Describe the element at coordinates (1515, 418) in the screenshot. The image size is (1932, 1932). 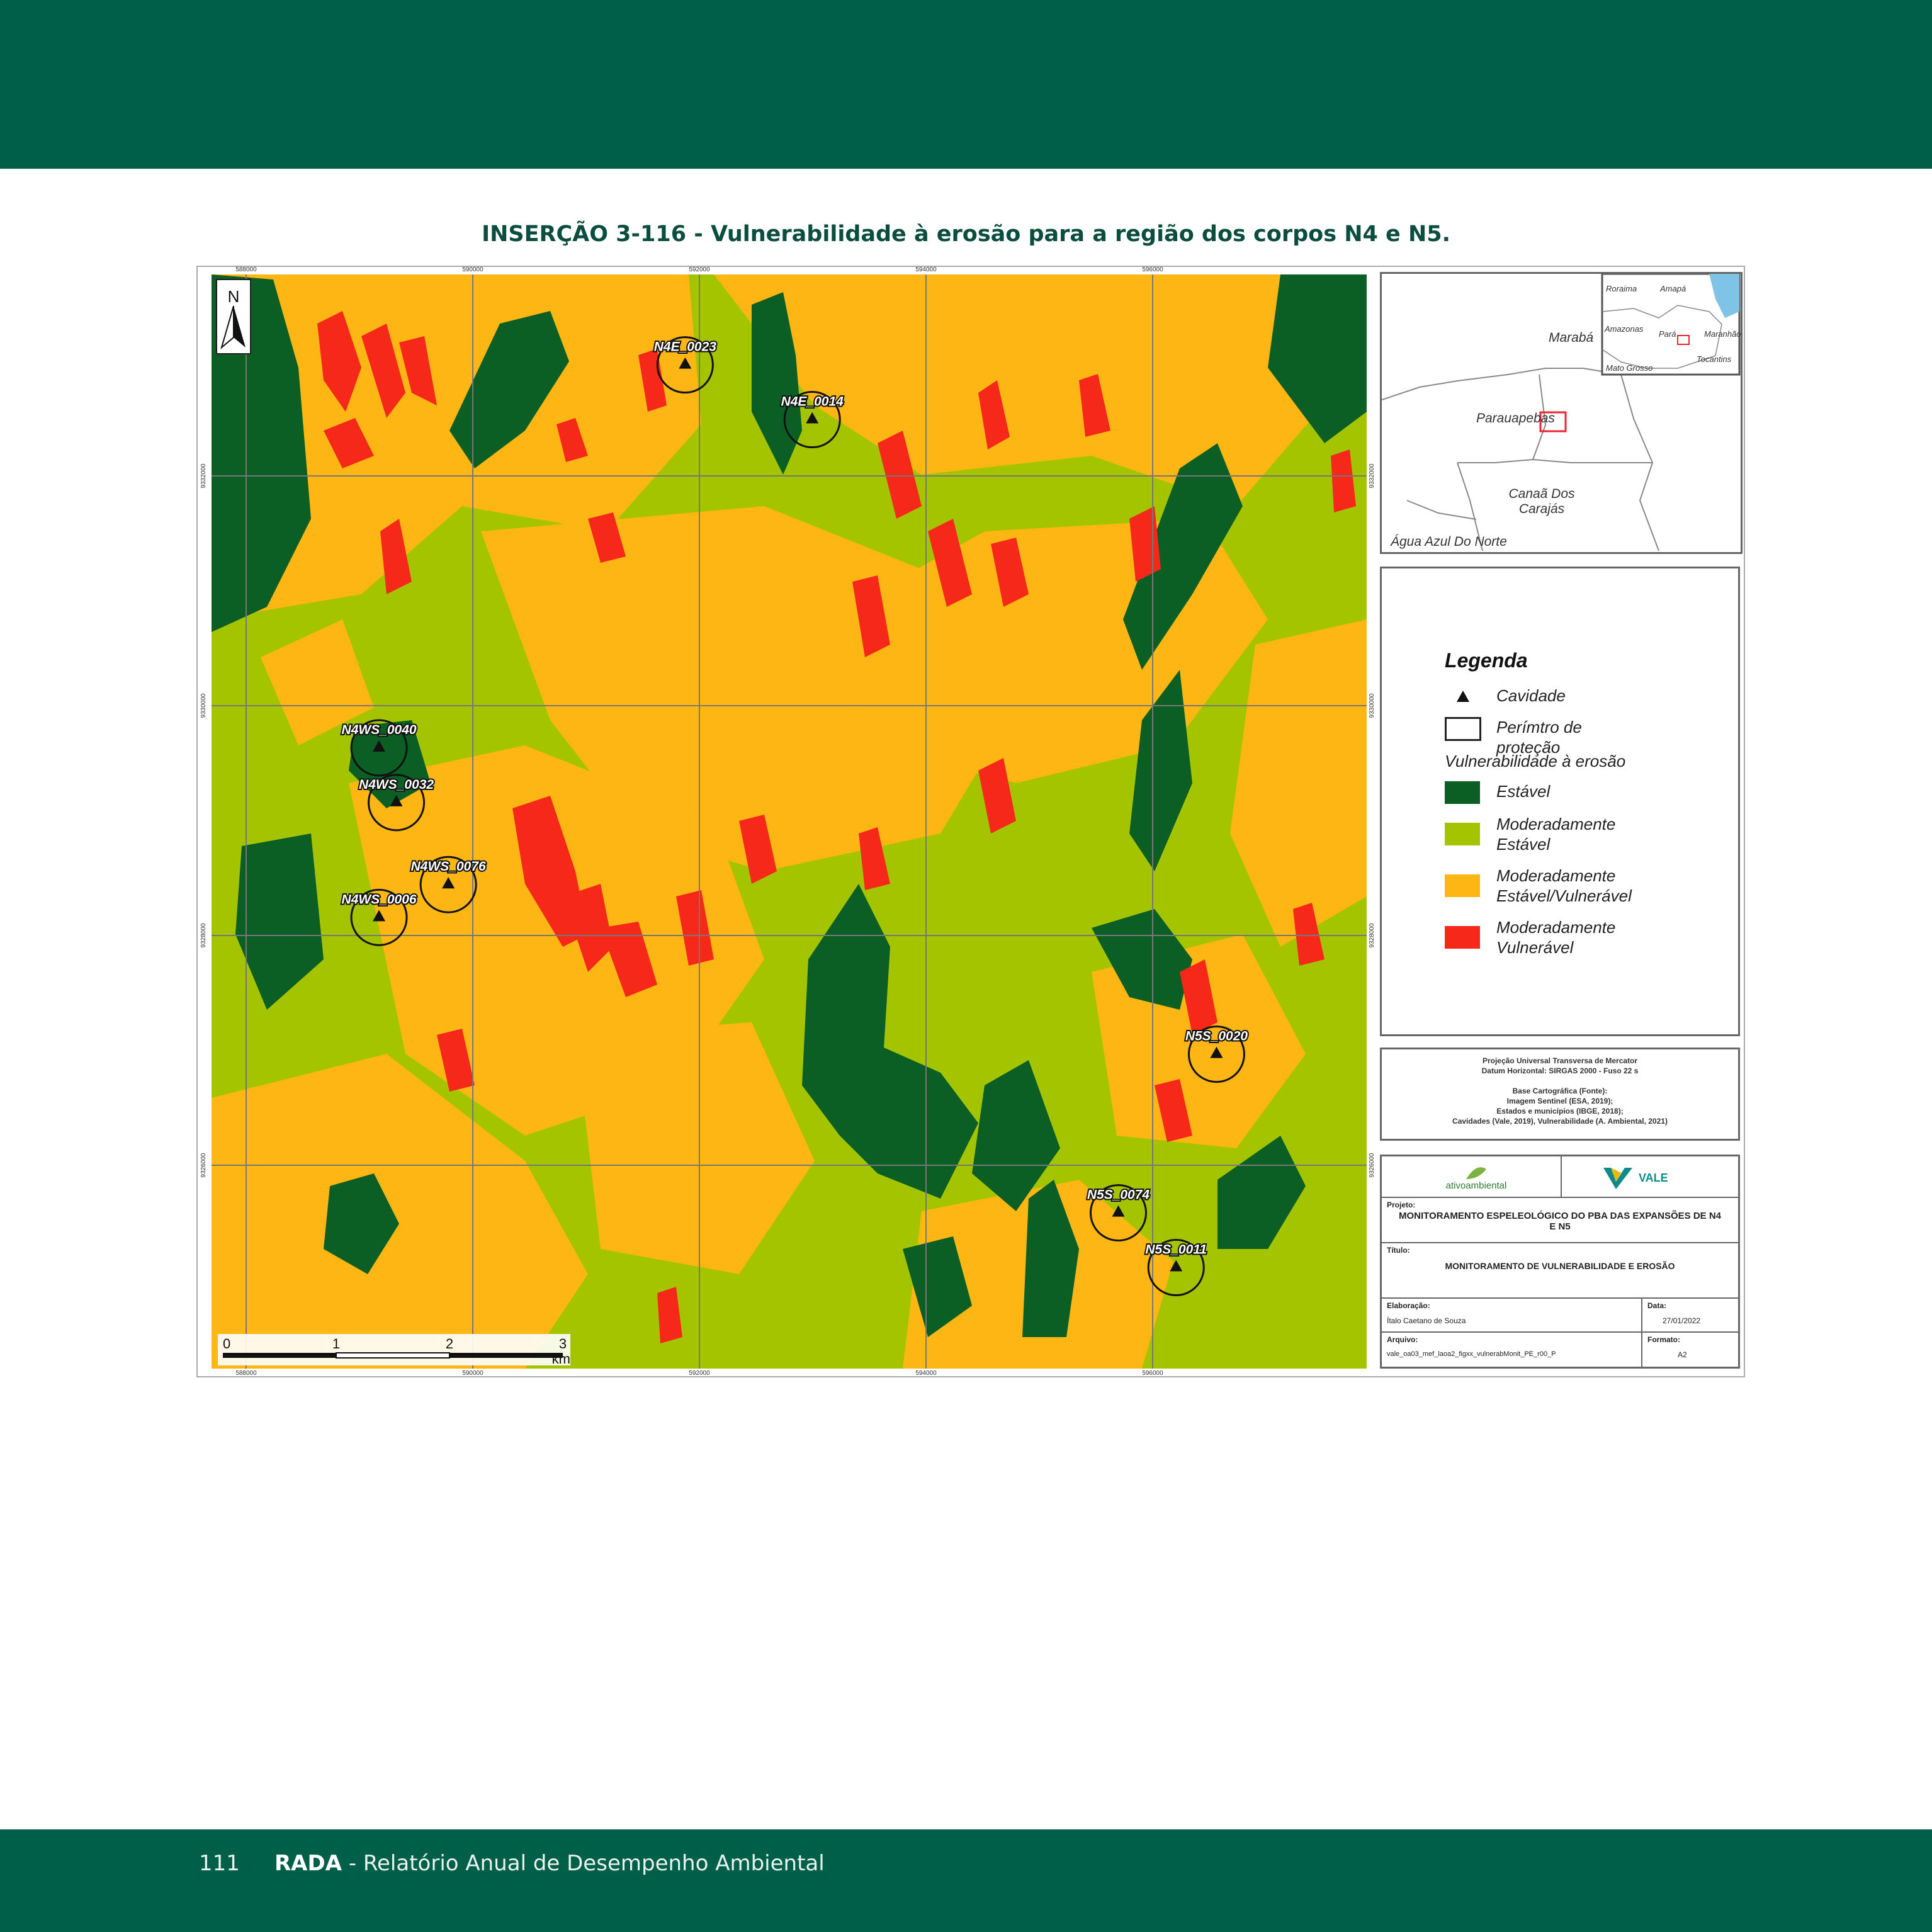
I see `place-label-parauapebas: Parauapebas` at that location.